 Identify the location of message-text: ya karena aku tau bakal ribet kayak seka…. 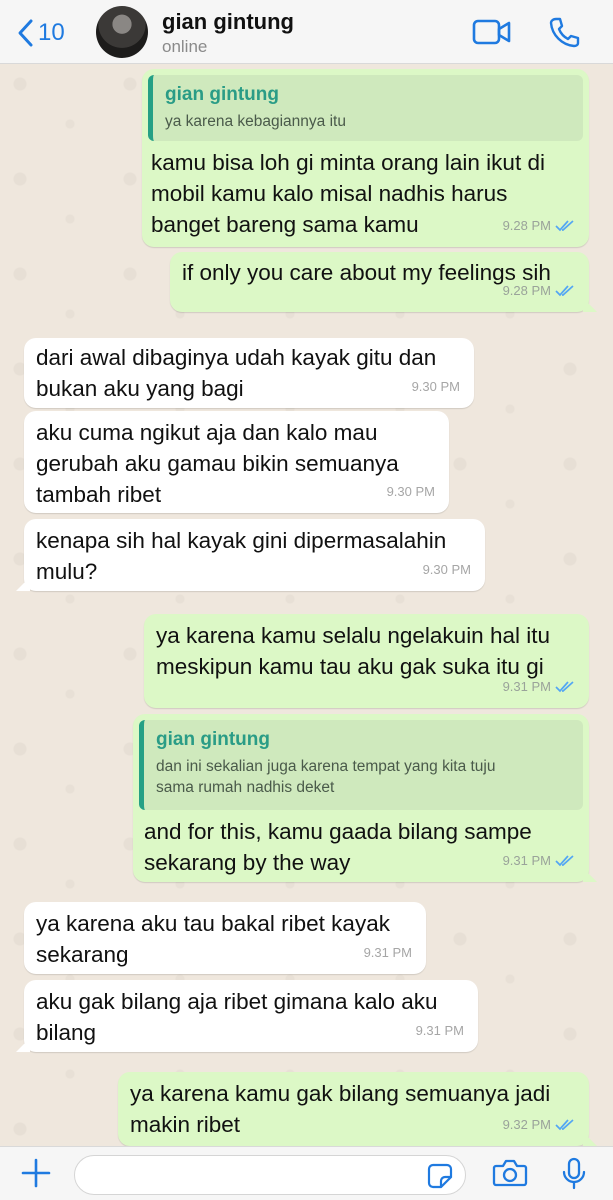
(213, 939).